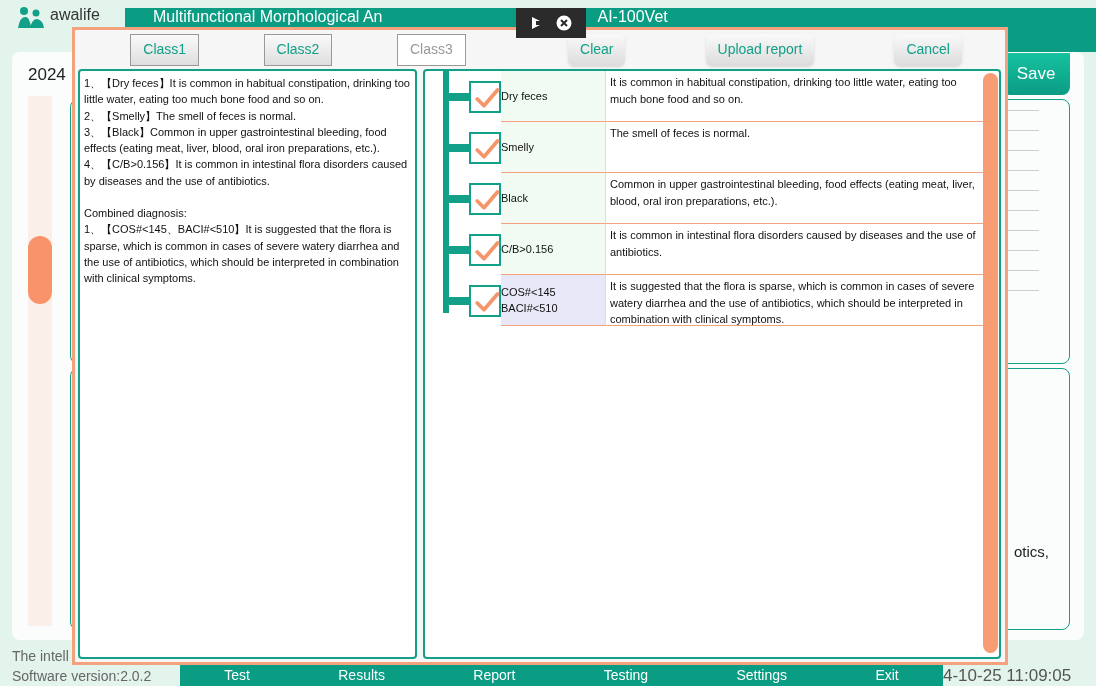 Image resolution: width=1096 pixels, height=686 pixels. I want to click on scroll-thumb, so click(40, 269).